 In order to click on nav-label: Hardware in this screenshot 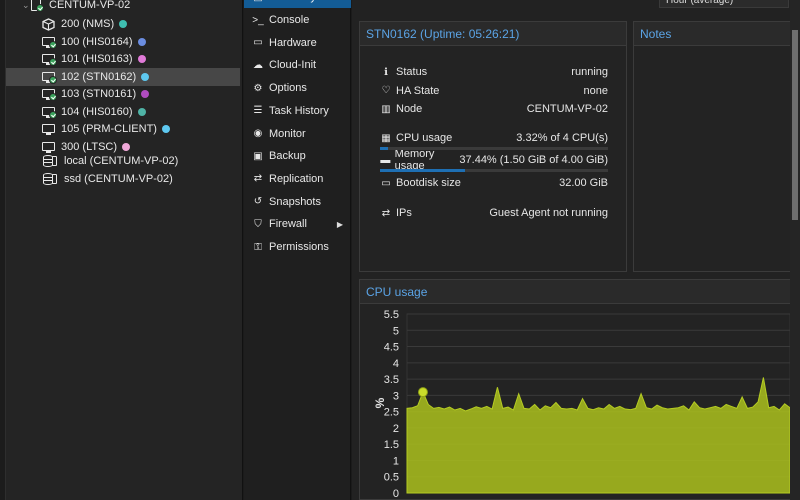, I will do `click(293, 42)`.